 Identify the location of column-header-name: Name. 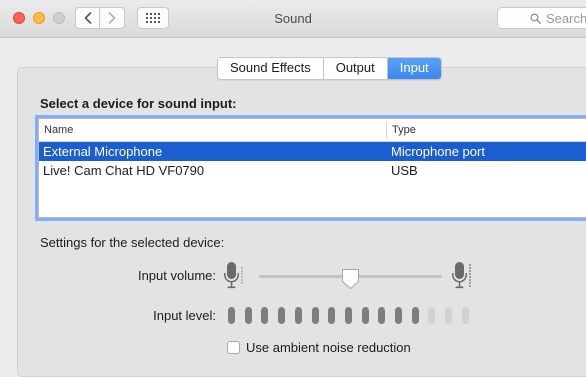
(58, 130).